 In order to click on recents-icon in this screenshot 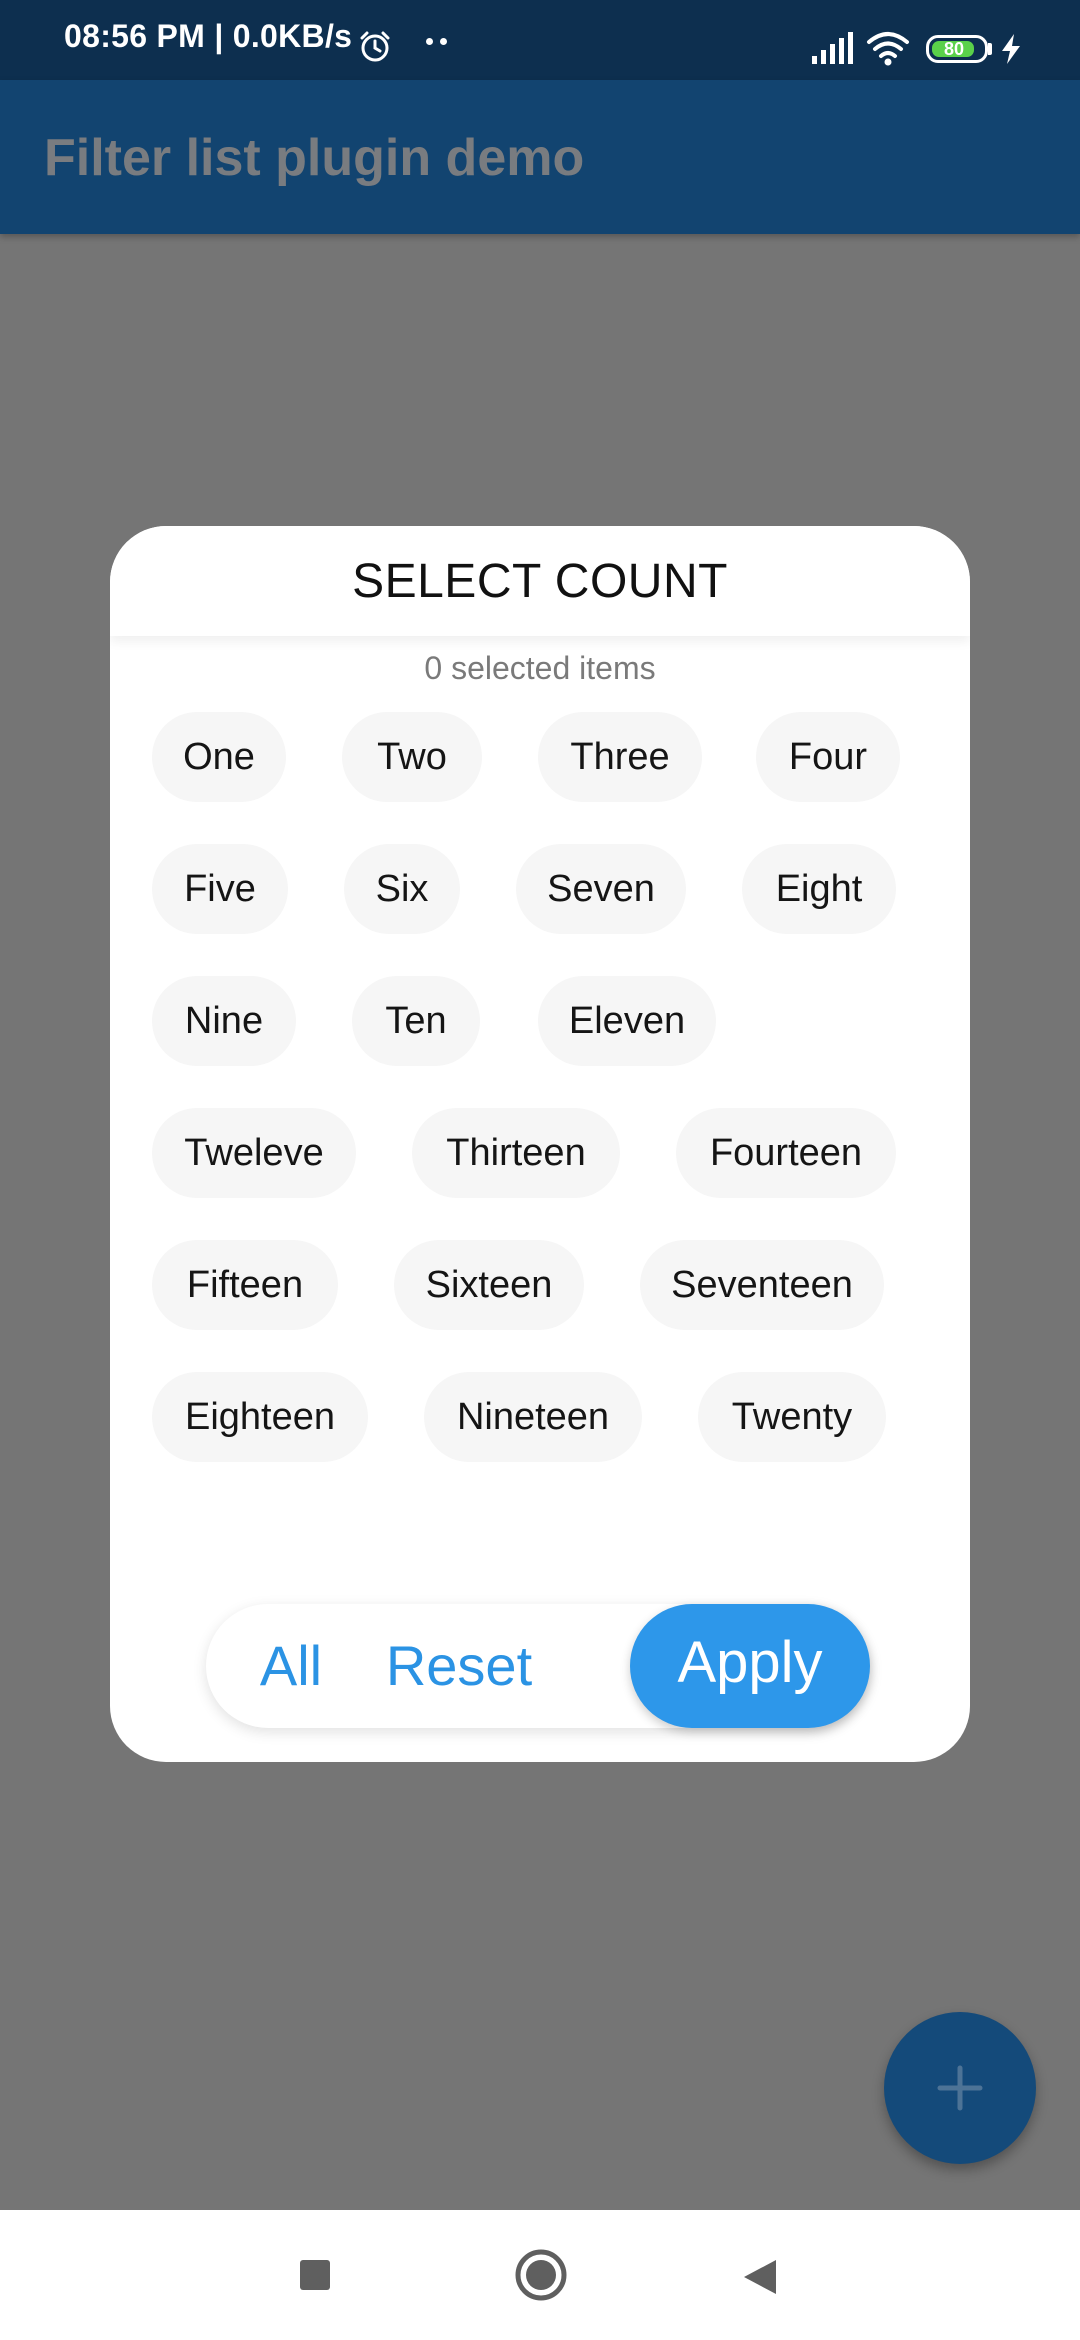, I will do `click(315, 2275)`.